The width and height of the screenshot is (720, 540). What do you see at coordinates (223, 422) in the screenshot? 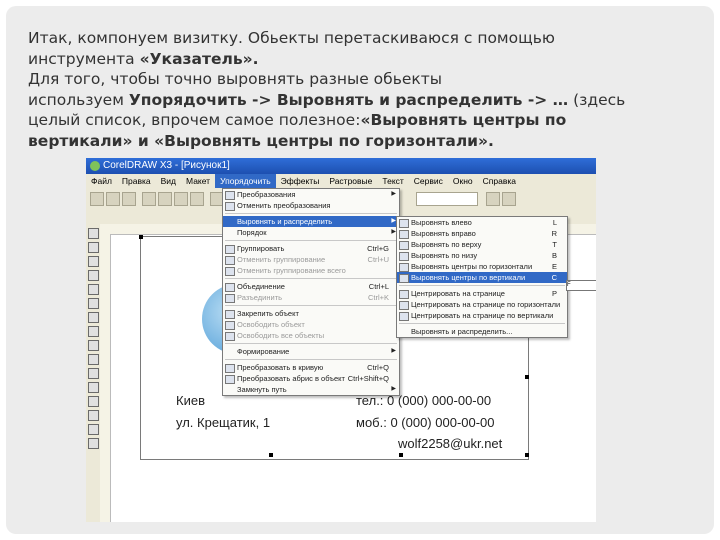
I see `card-street: ул. Крещатик, 1` at bounding box center [223, 422].